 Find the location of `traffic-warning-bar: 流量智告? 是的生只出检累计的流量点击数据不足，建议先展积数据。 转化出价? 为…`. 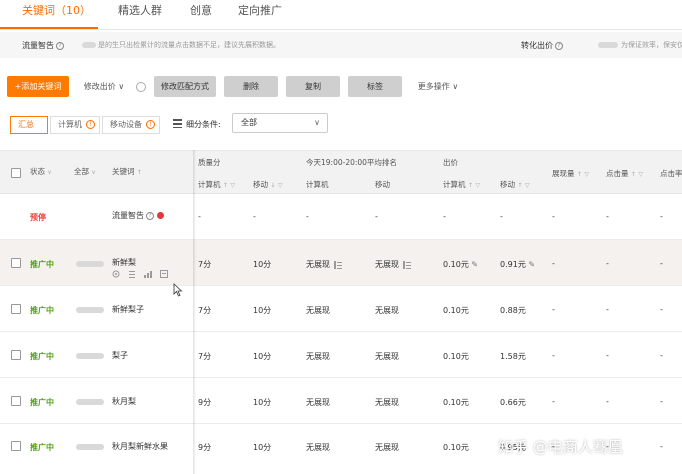

traffic-warning-bar: 流量智告? 是的生只出检累计的流量点击数据不足，建议先展积数据。 转化出价? 为… is located at coordinates (341, 45).